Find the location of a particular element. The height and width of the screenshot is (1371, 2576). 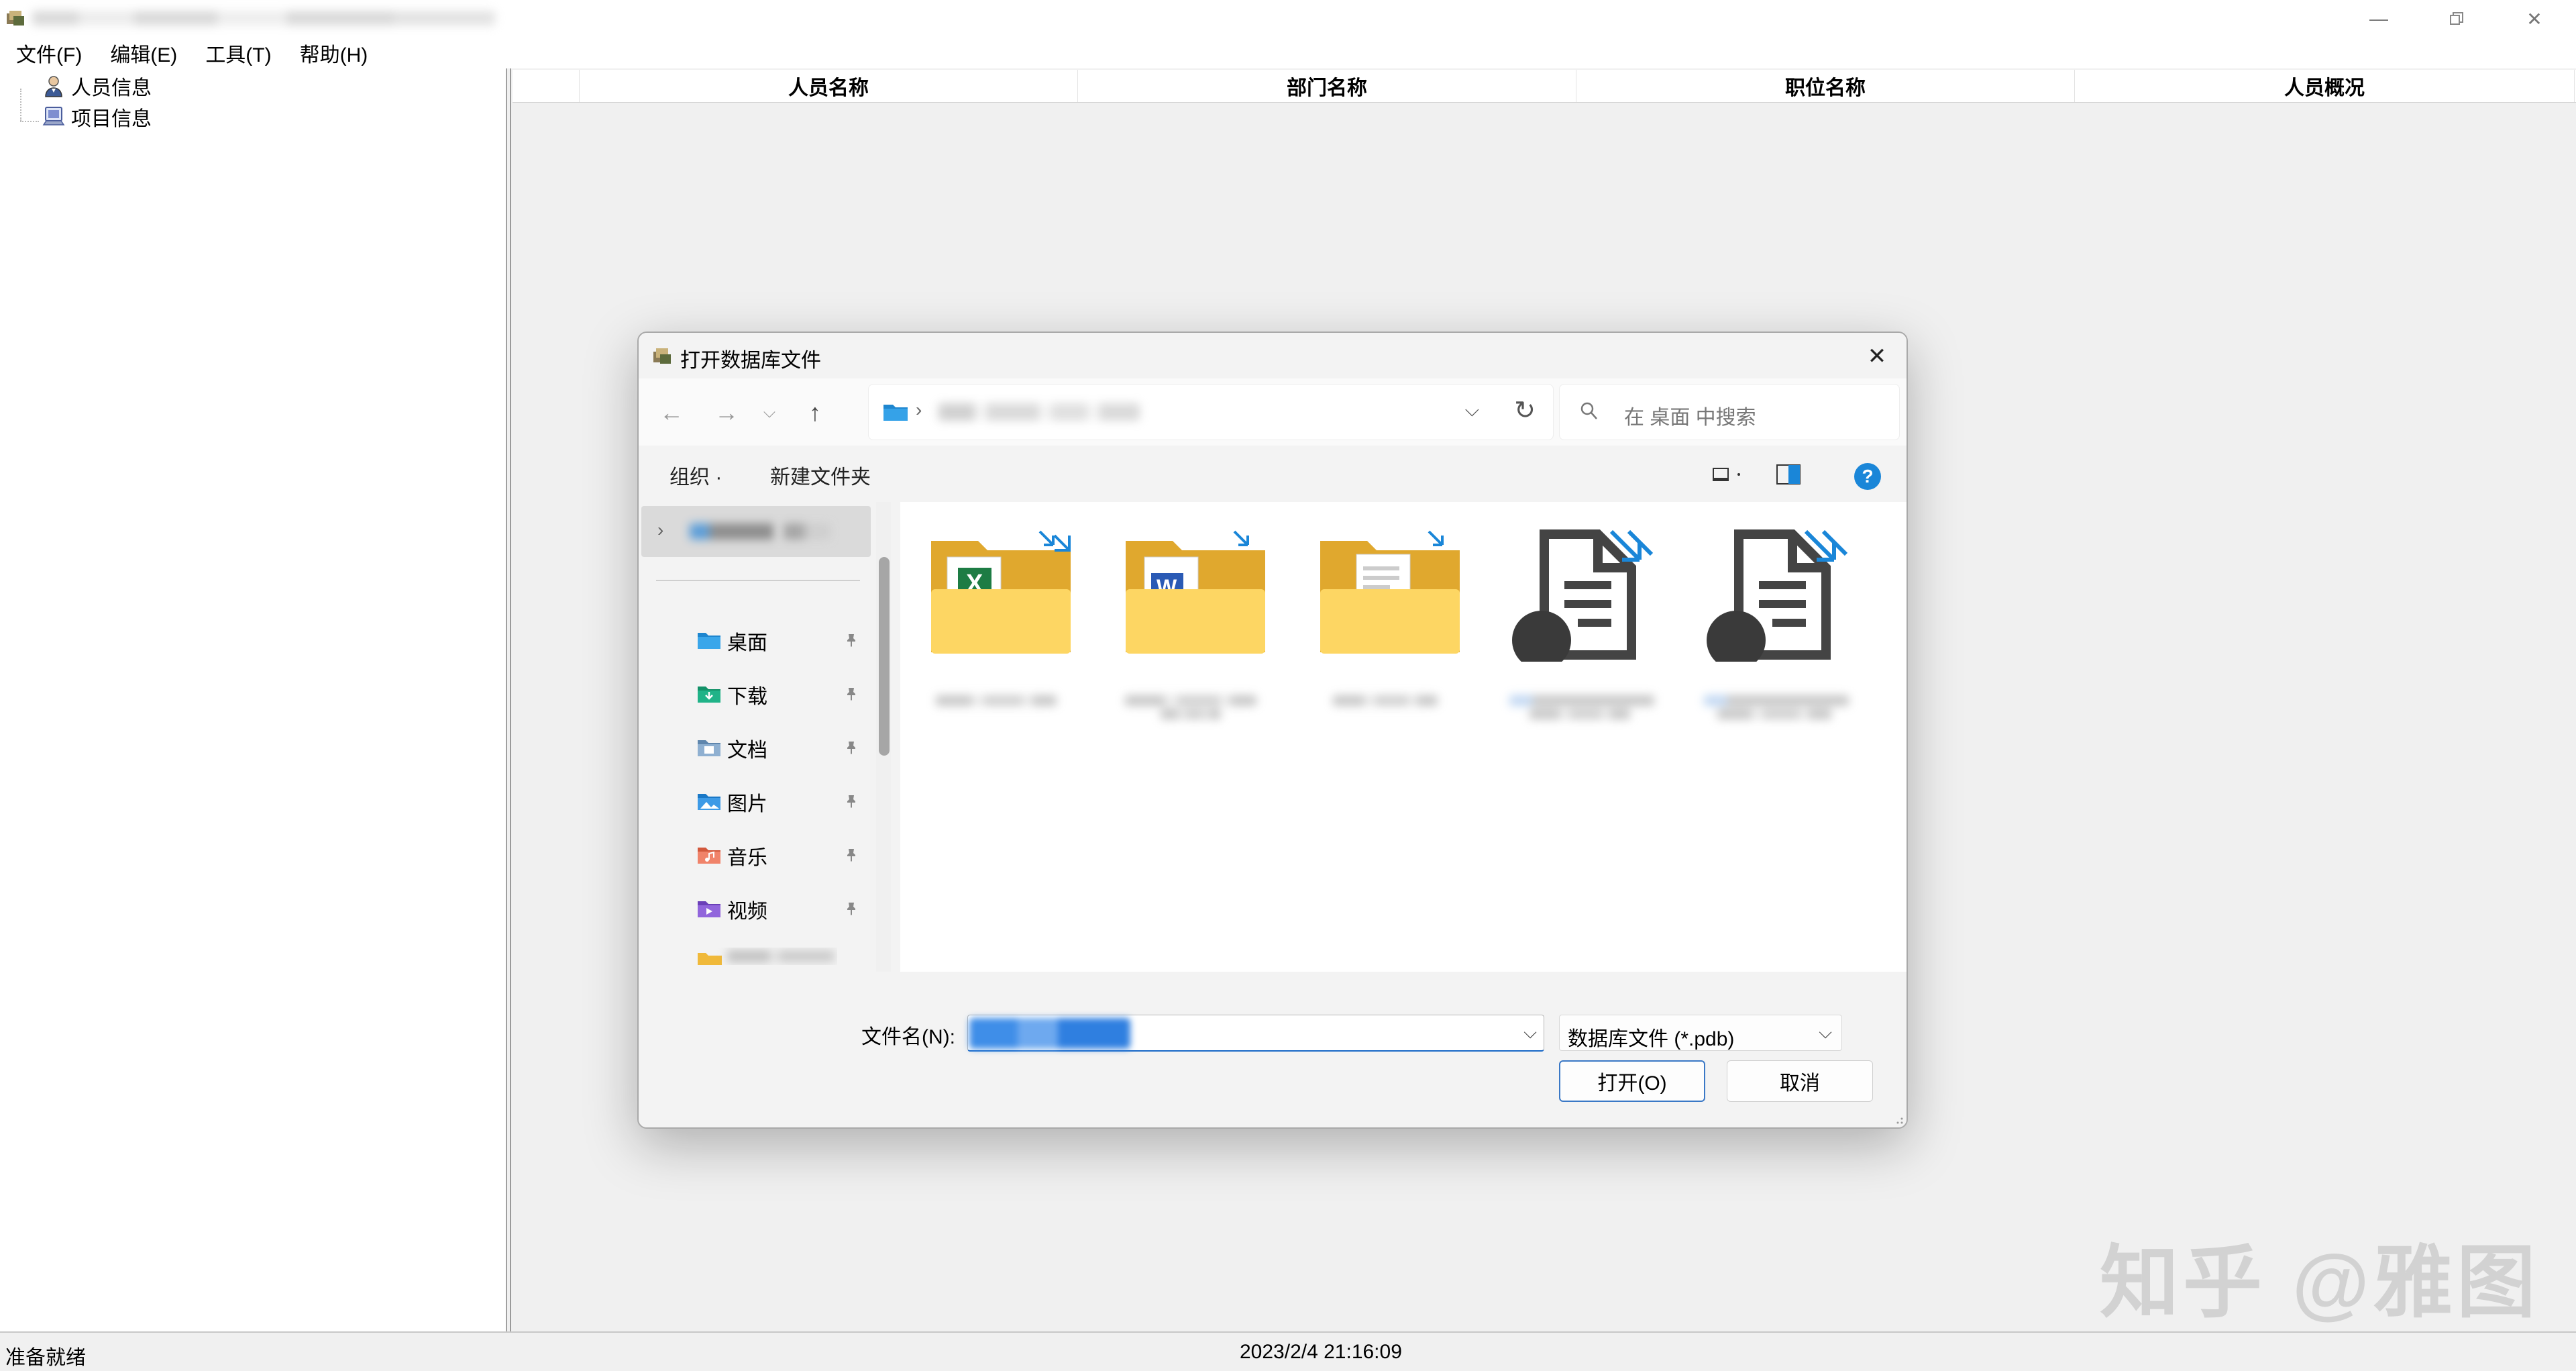

preview-pane-icon is located at coordinates (1788, 474).